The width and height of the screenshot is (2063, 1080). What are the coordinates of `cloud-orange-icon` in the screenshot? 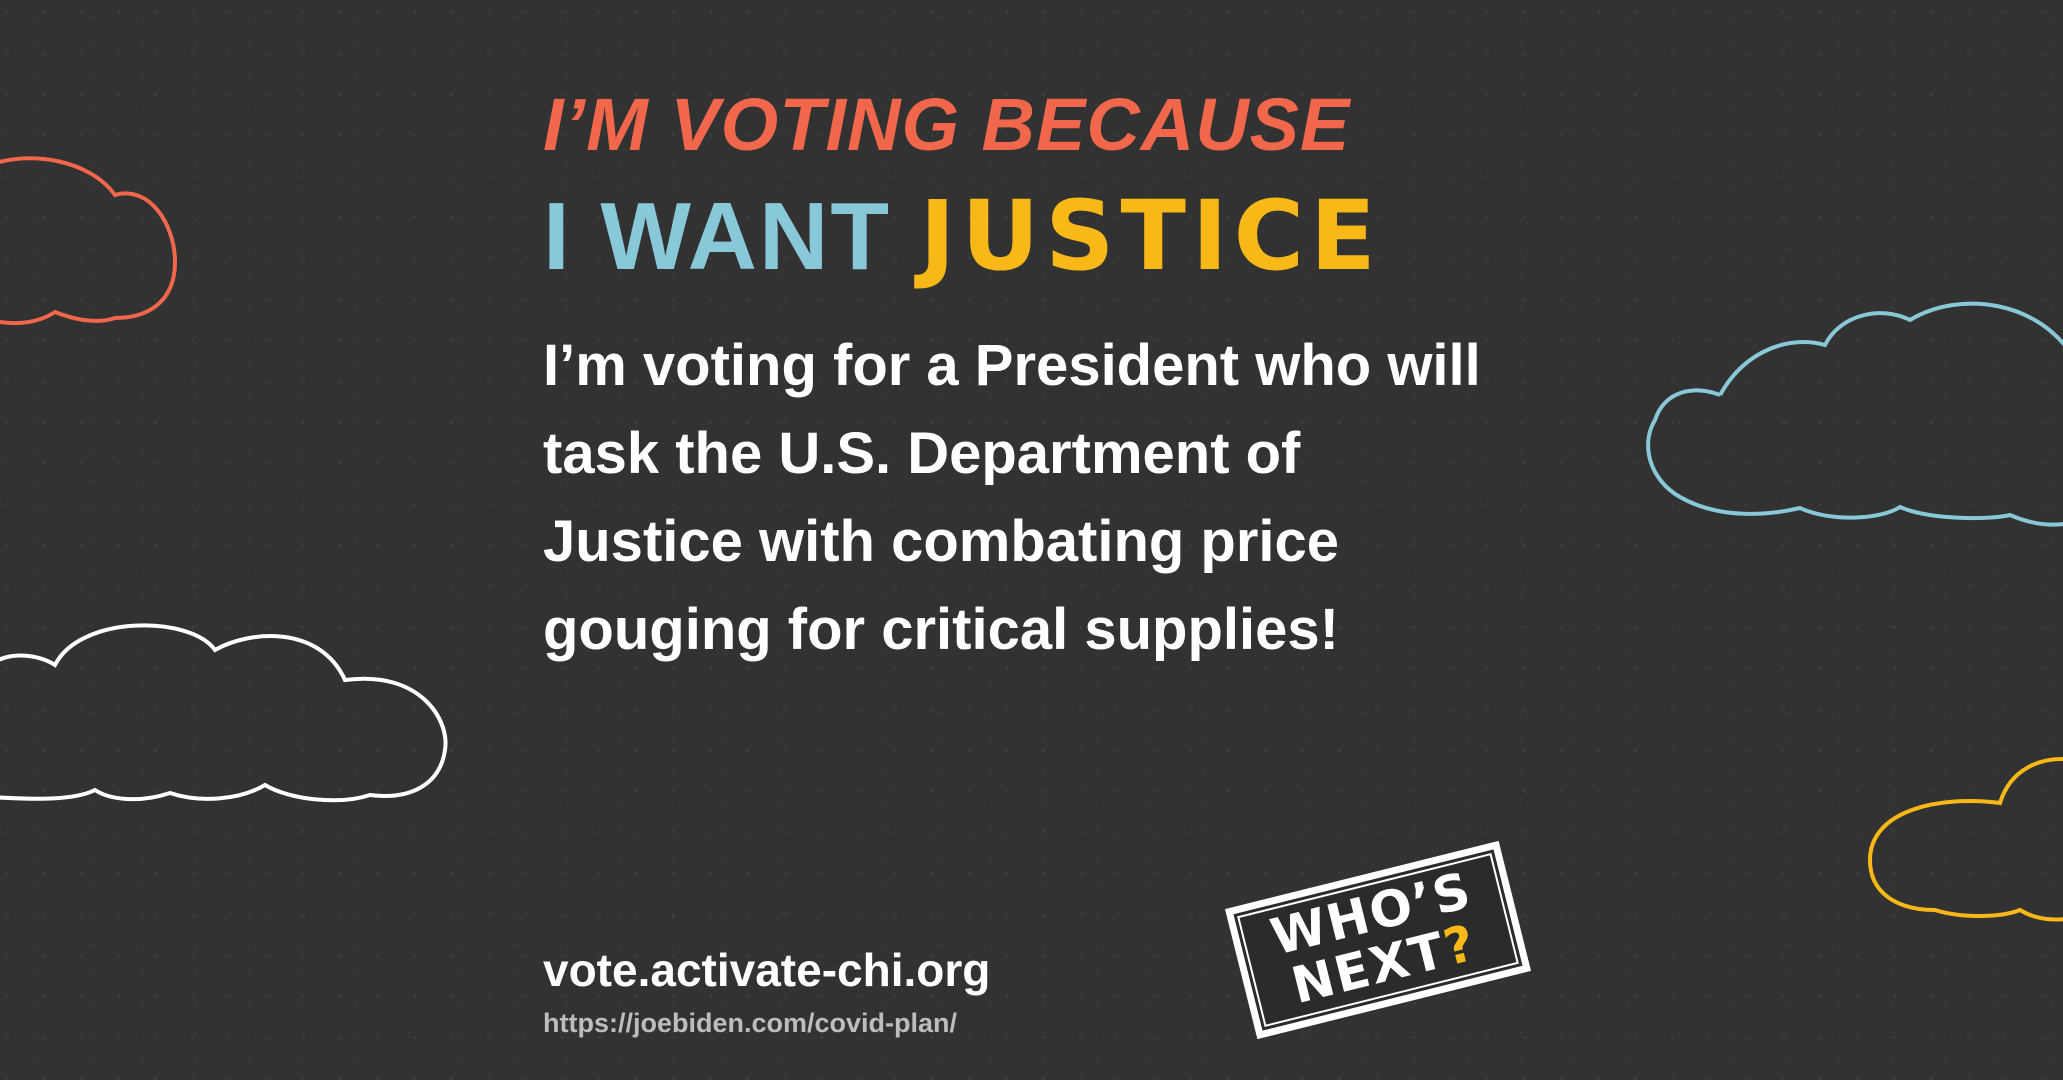 It's located at (89, 241).